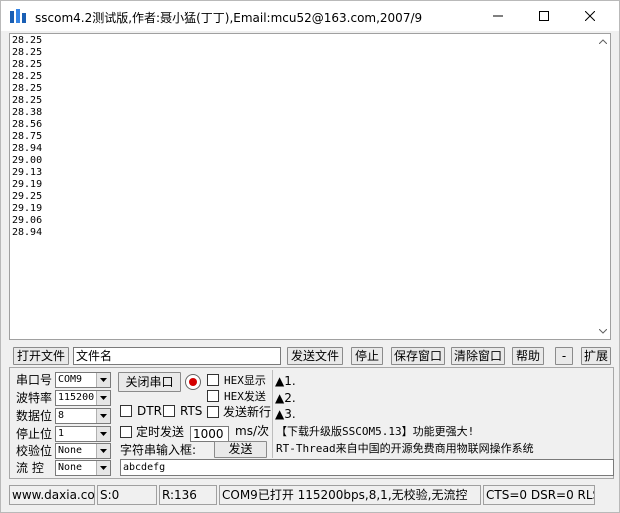 The height and width of the screenshot is (513, 620). I want to click on baud-dropdown-arrow, so click(103, 398).